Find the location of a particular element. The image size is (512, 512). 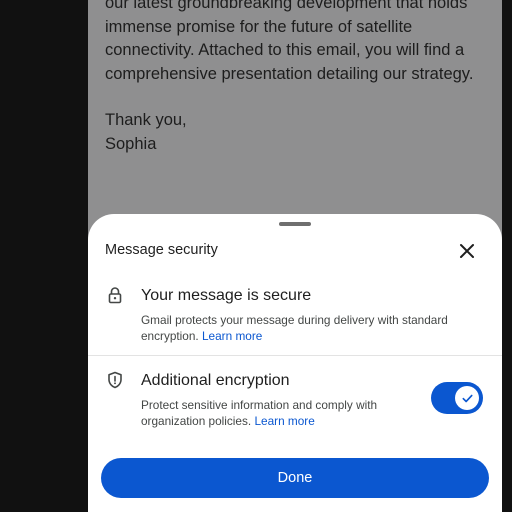

toggle-knob is located at coordinates (467, 398).